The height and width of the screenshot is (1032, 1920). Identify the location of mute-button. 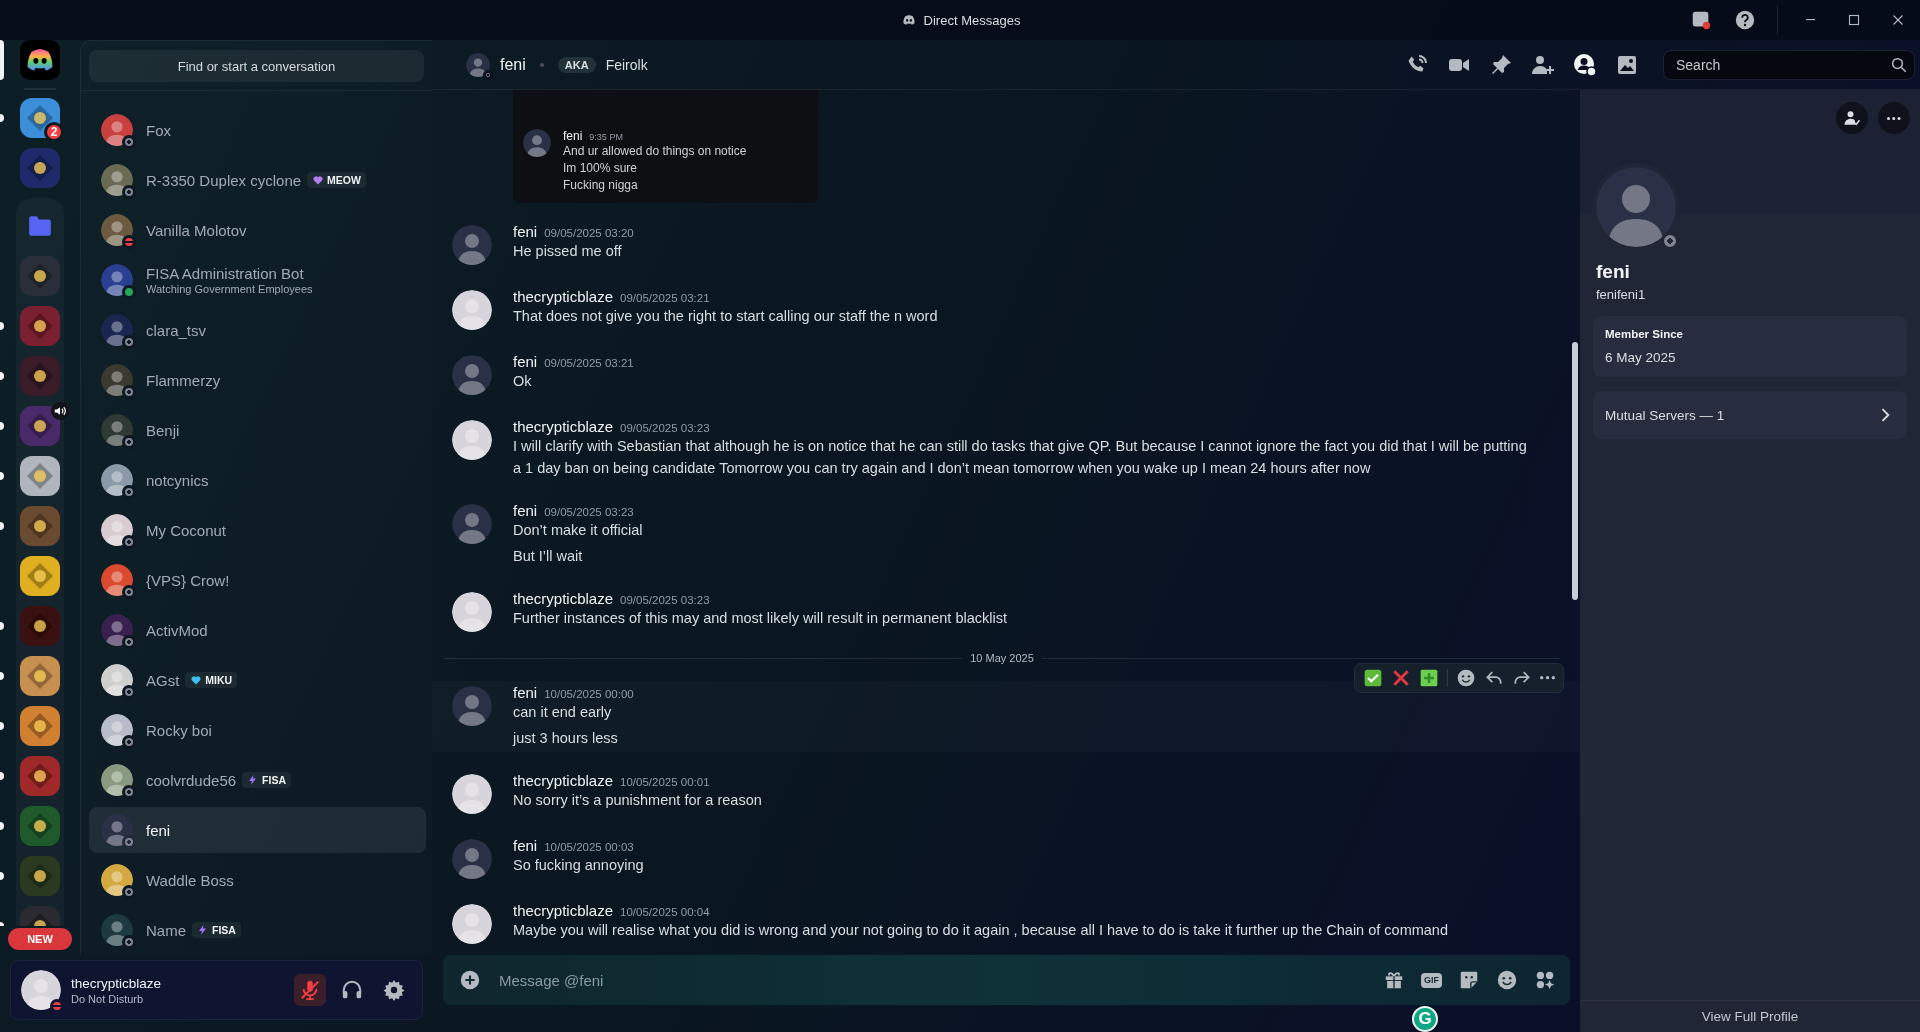
(310, 990).